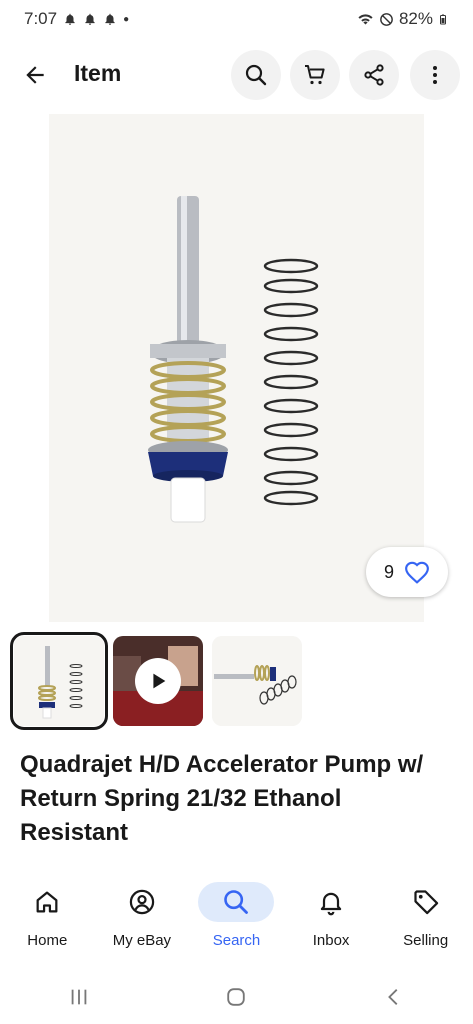  Describe the element at coordinates (76, 19) in the screenshot. I see `status-left: 7:07 ●` at that location.